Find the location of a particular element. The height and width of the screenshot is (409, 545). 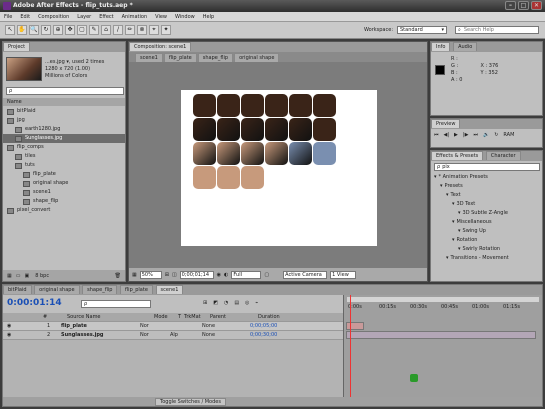

zoom-dropdown: 50% is located at coordinates (150, 274).